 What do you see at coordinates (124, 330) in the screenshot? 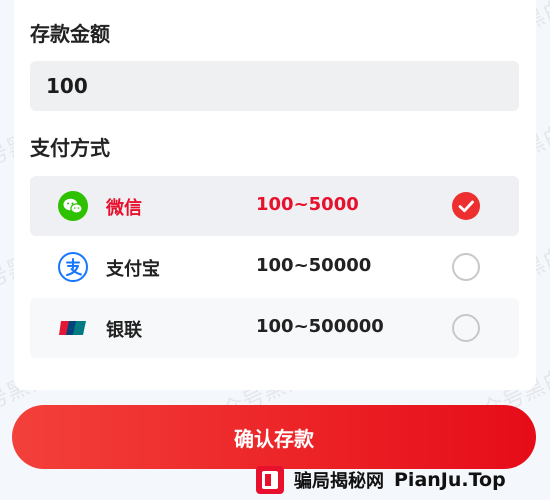
I see `method-name: 银联` at bounding box center [124, 330].